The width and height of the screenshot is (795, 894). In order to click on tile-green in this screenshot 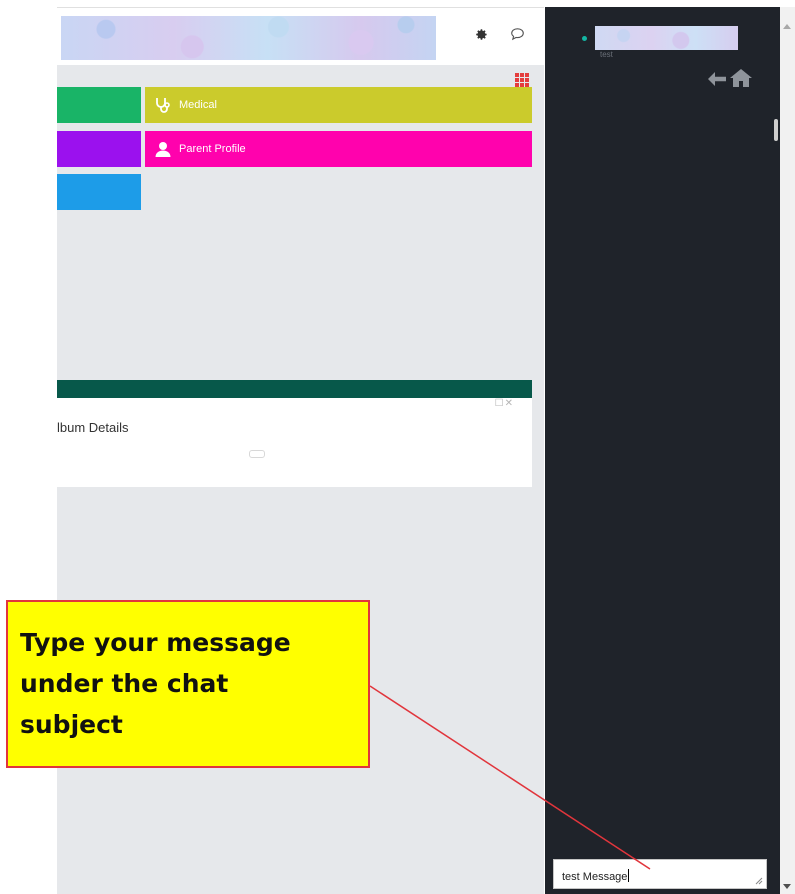, I will do `click(99, 105)`.